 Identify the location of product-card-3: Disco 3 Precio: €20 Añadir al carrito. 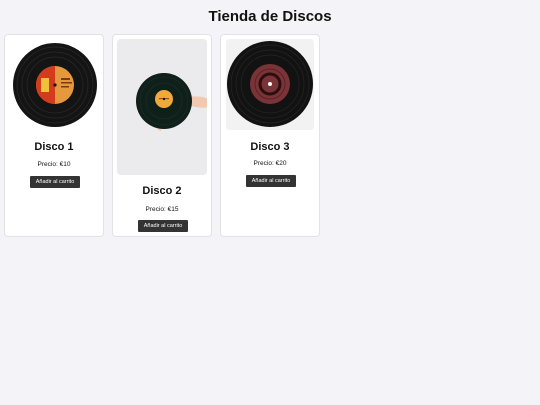
(270, 135).